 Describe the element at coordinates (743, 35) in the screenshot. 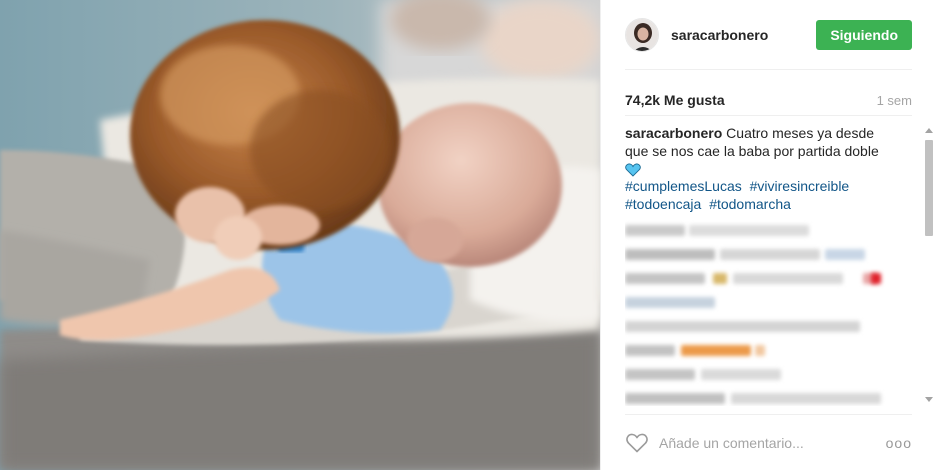

I see `author-username: saracarbonero` at that location.